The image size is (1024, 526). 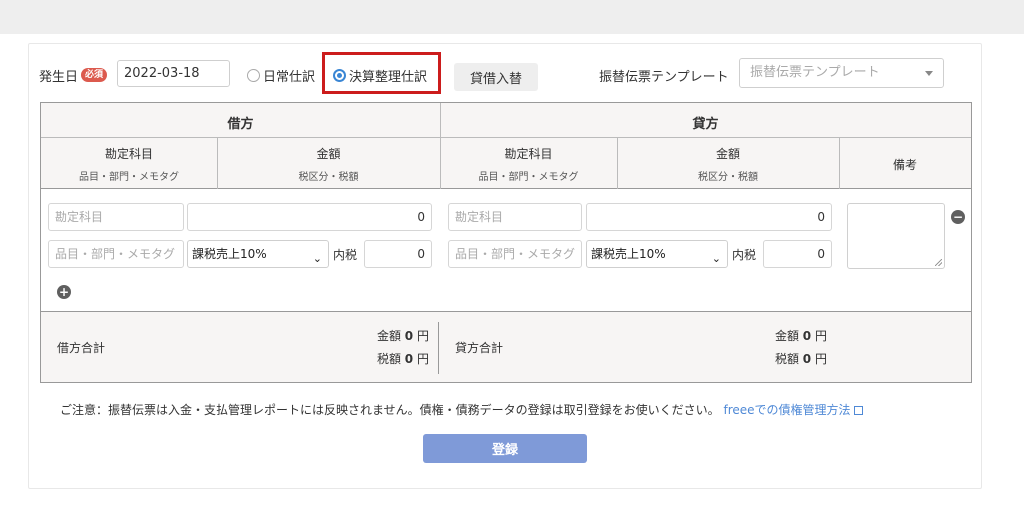 What do you see at coordinates (515, 254) in the screenshot?
I see `credit-tags-input: 品目・部門・メモタグ` at bounding box center [515, 254].